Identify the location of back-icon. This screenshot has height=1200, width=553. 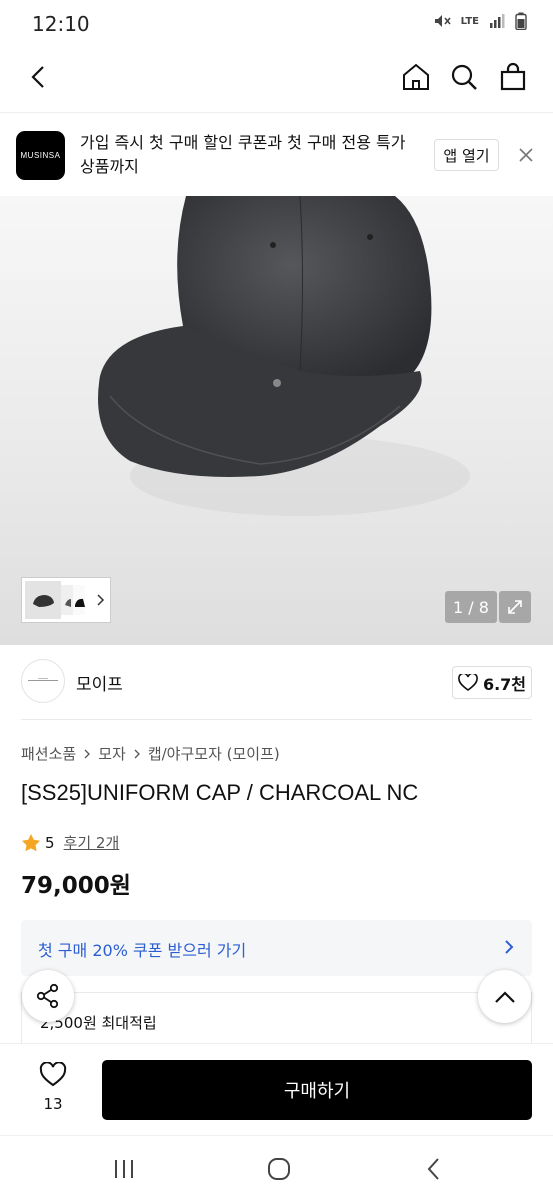
(433, 1168).